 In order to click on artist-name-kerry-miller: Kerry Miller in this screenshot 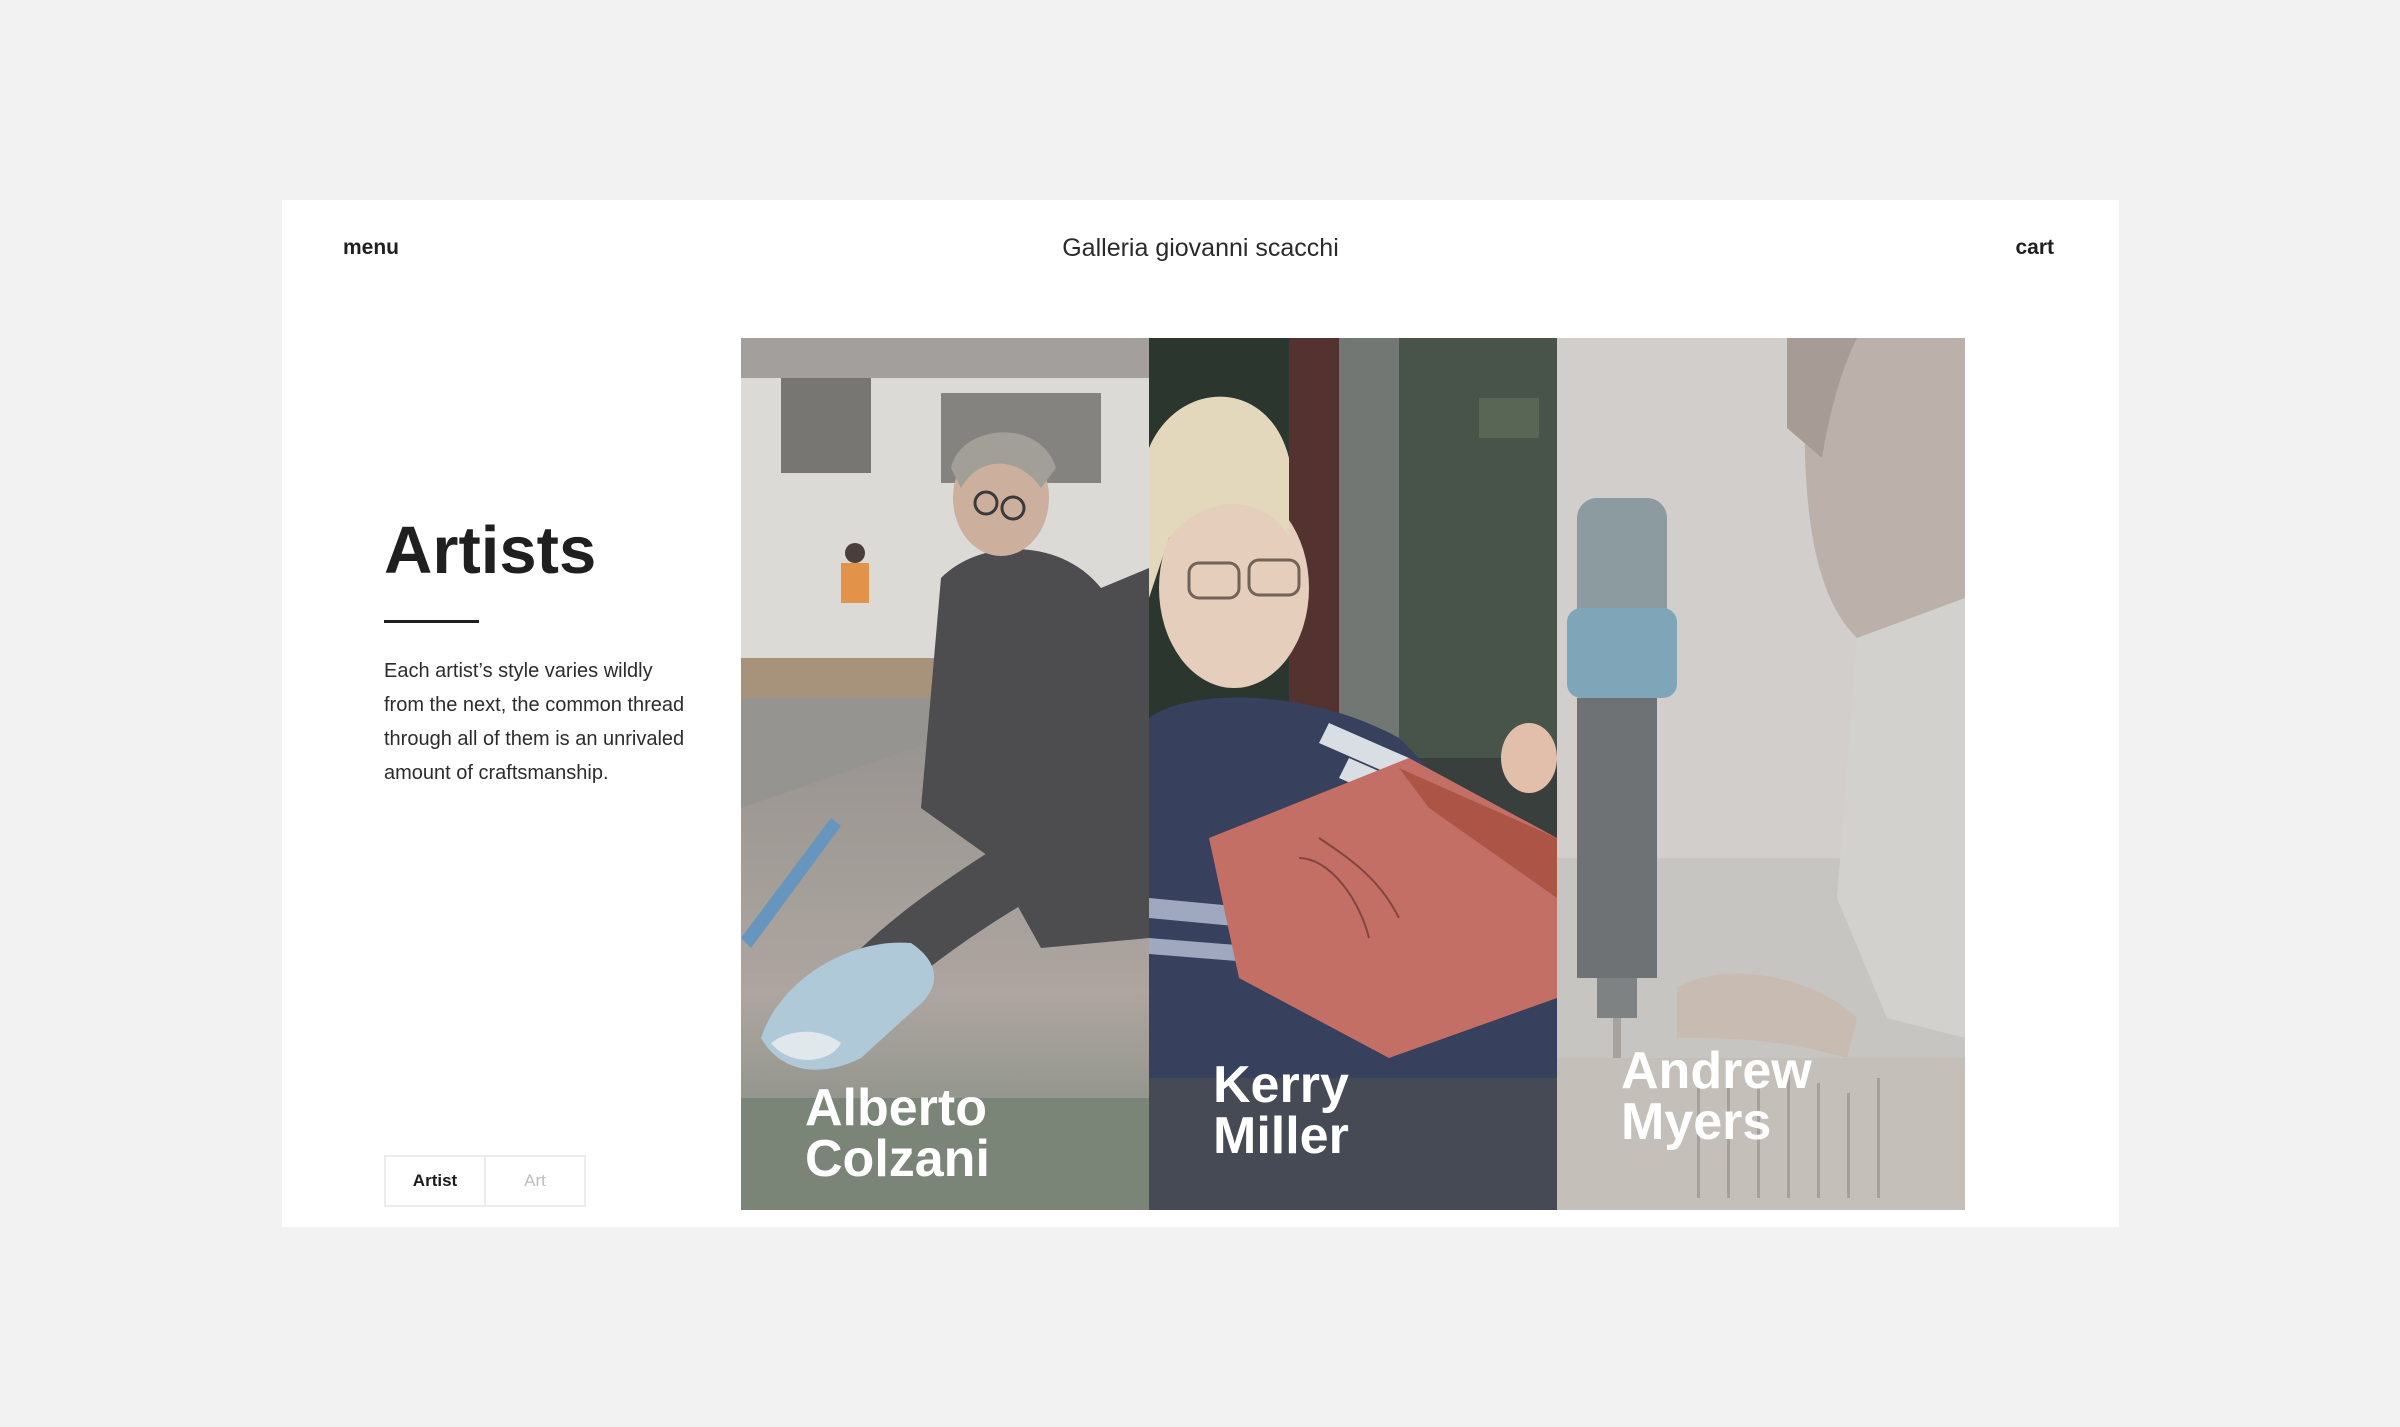, I will do `click(1281, 1110)`.